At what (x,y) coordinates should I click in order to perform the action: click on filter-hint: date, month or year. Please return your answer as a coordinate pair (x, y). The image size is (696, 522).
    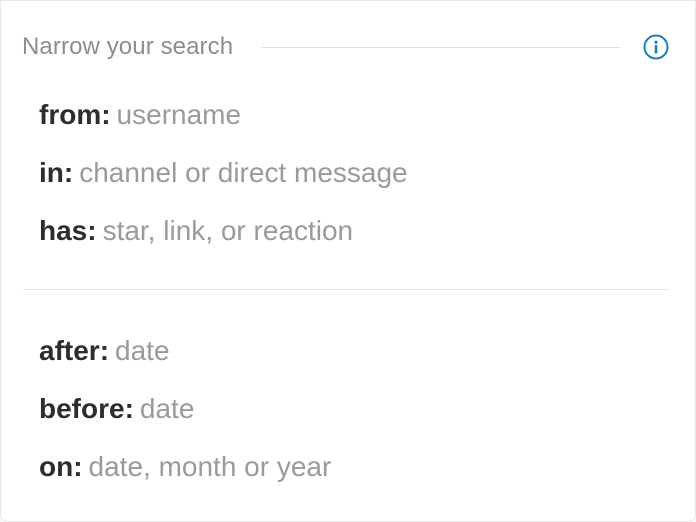
    Looking at the image, I should click on (210, 466).